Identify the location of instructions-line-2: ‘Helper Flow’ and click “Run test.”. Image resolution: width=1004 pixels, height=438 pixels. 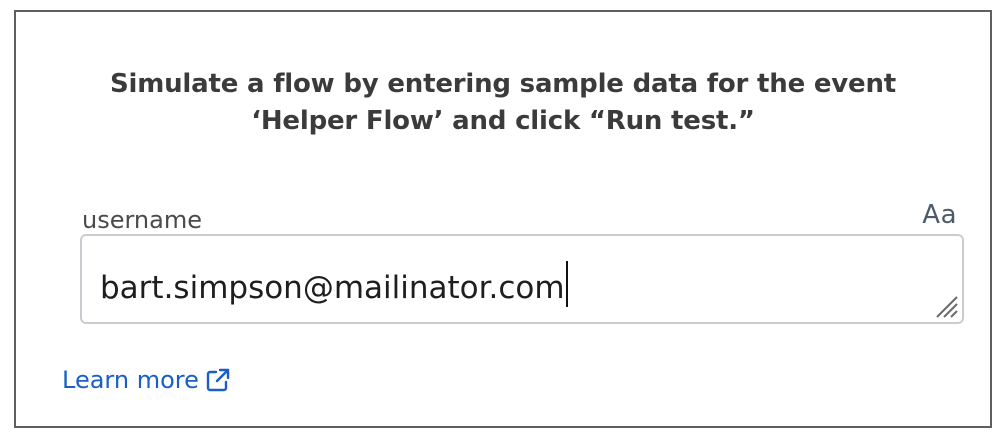
(503, 121).